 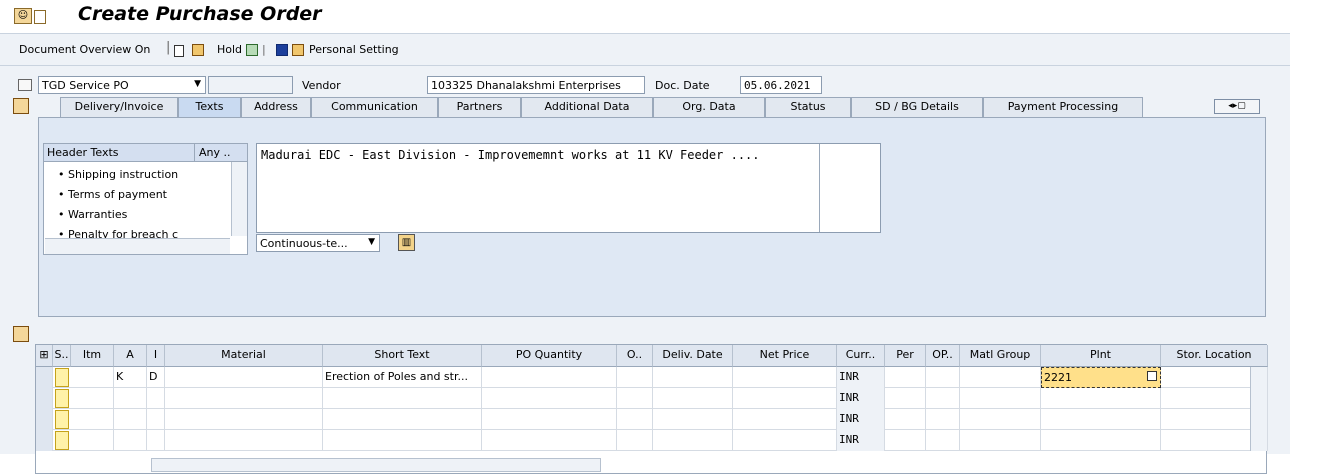 I want to click on table-vertical-scrollbar, so click(x=1258, y=409).